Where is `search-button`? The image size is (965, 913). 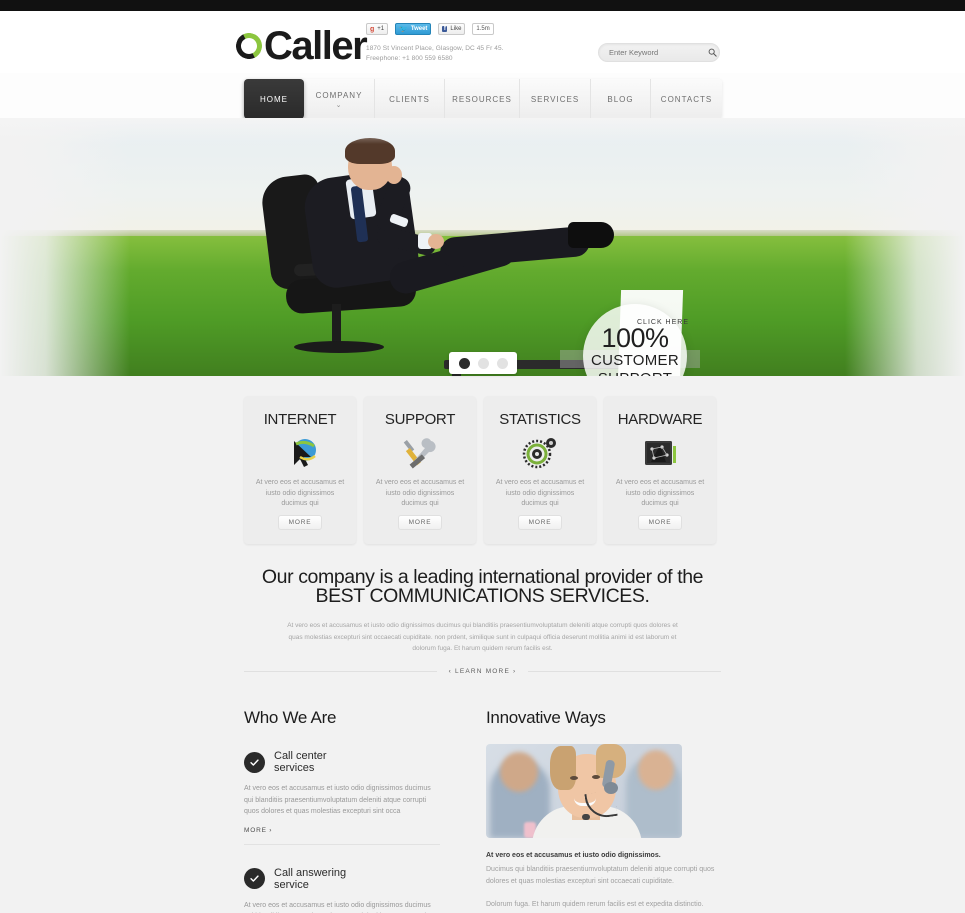
search-button is located at coordinates (712, 52).